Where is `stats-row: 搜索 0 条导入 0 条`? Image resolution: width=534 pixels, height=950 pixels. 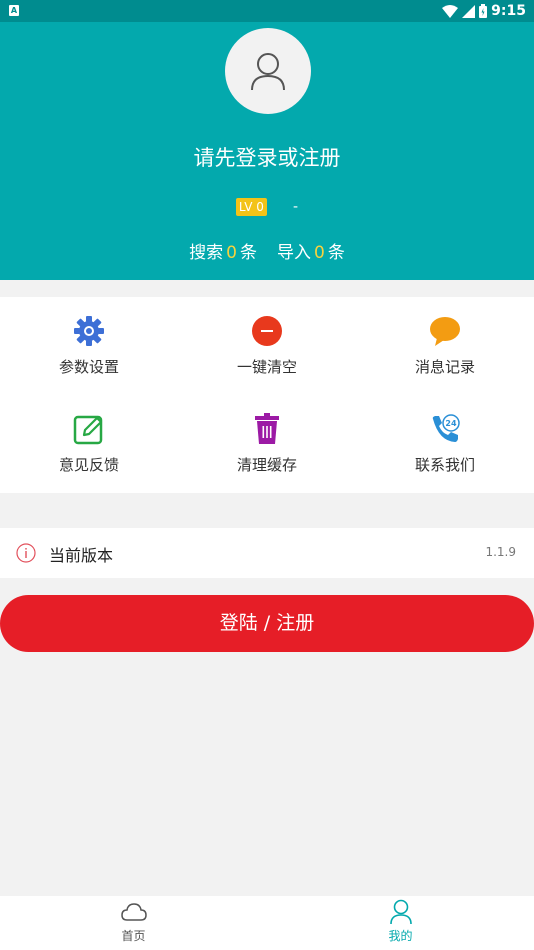 stats-row: 搜索 0 条导入 0 条 is located at coordinates (267, 250).